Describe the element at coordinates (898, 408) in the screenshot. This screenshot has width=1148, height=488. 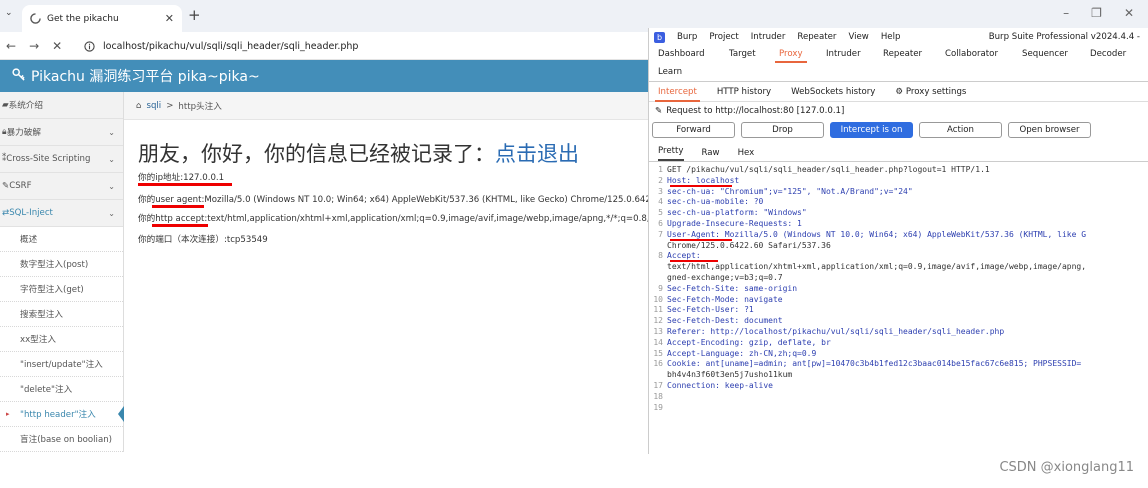
I see `request-line: 19` at that location.